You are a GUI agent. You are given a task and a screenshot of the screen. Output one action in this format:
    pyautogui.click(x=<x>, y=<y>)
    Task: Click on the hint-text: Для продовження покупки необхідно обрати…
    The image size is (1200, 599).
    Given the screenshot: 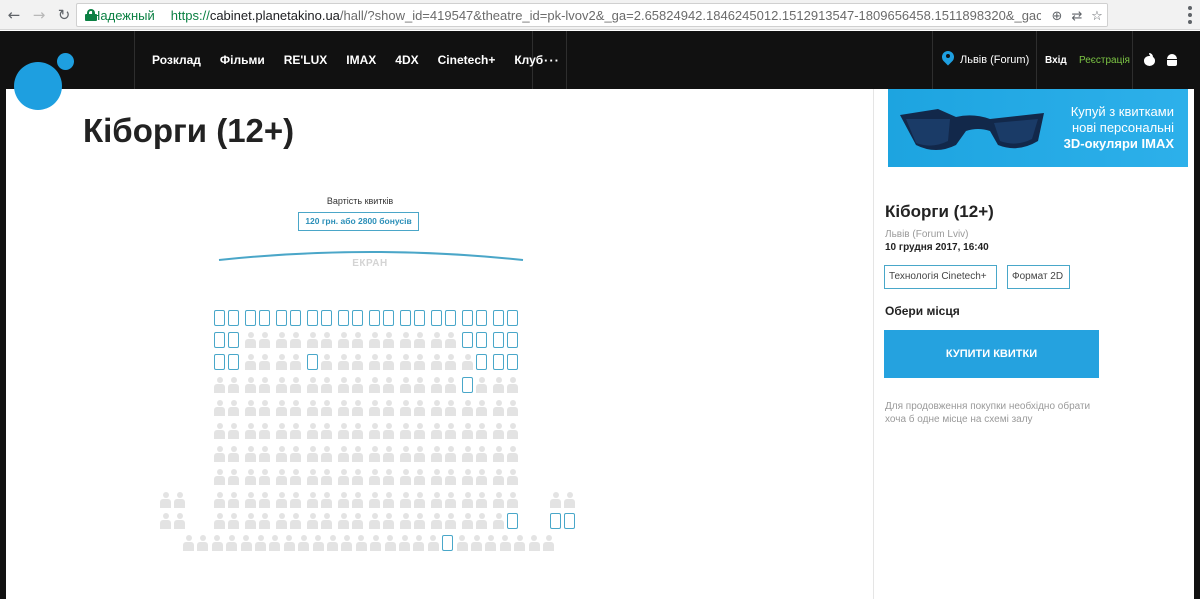 What is the action you would take?
    pyautogui.click(x=988, y=413)
    